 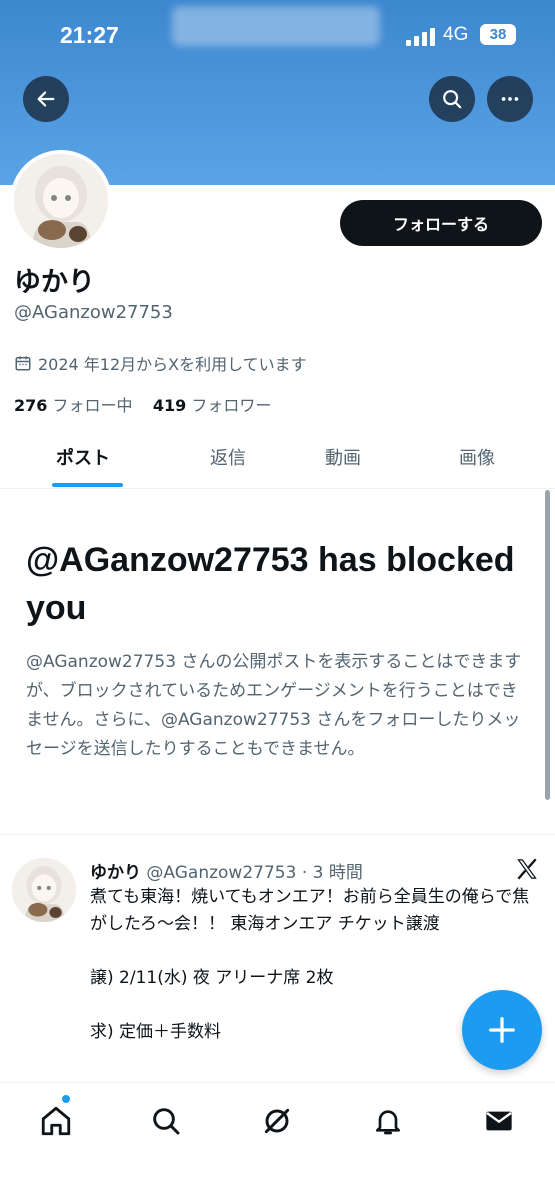 What do you see at coordinates (31, 405) in the screenshot?
I see `following-count: 276` at bounding box center [31, 405].